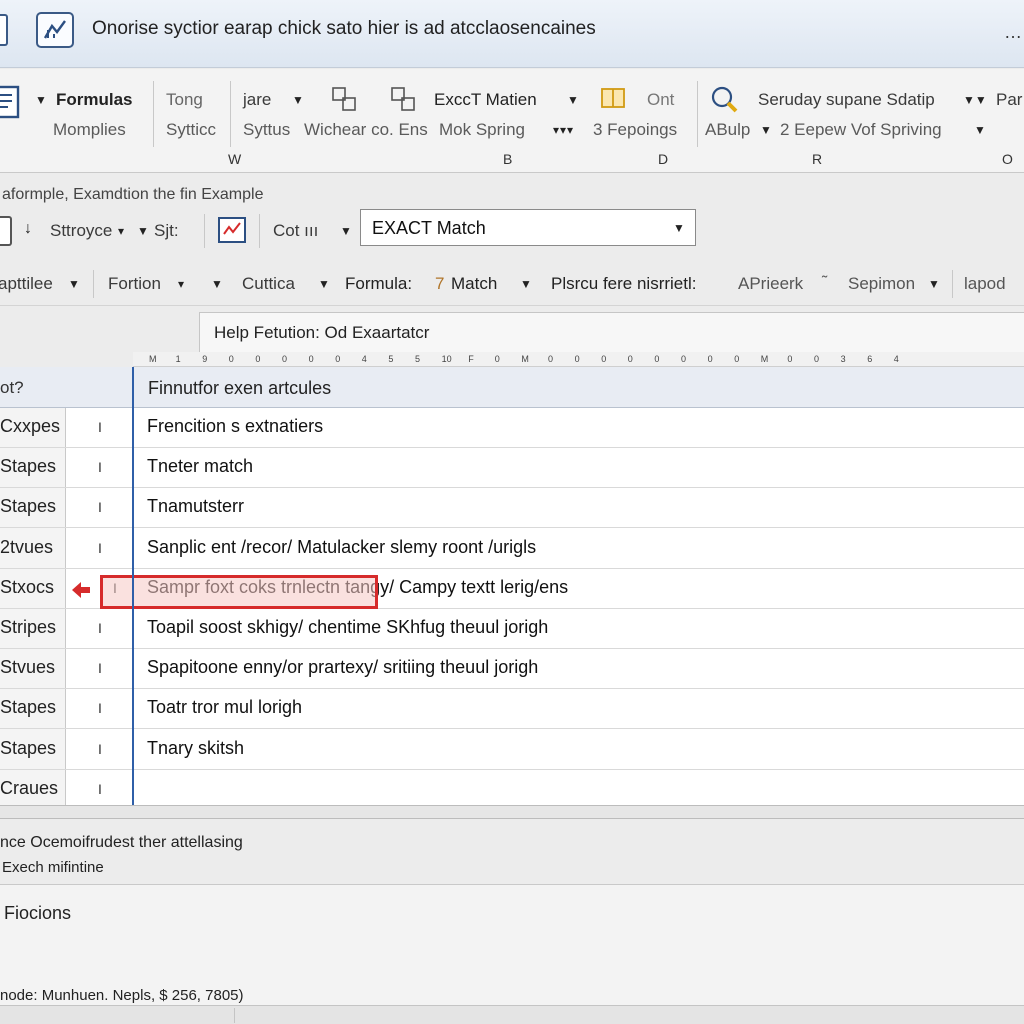  I want to click on ribbon-syttus: Syttus, so click(266, 130).